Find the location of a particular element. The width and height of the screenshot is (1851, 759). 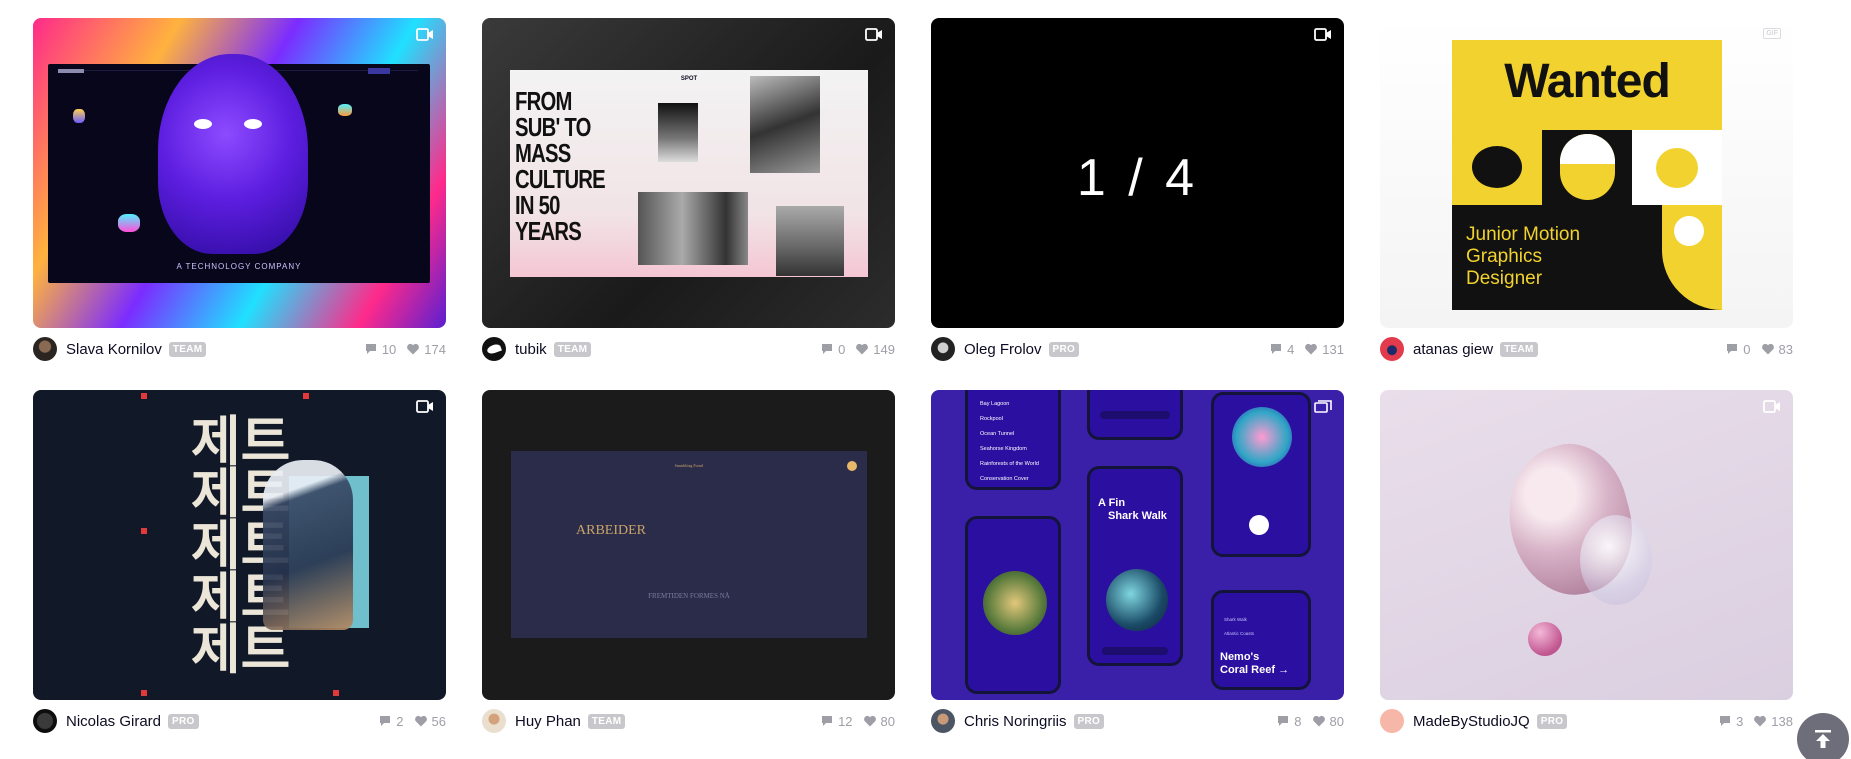

mockup-topline: Smørklitag Forsel is located at coordinates (689, 465).